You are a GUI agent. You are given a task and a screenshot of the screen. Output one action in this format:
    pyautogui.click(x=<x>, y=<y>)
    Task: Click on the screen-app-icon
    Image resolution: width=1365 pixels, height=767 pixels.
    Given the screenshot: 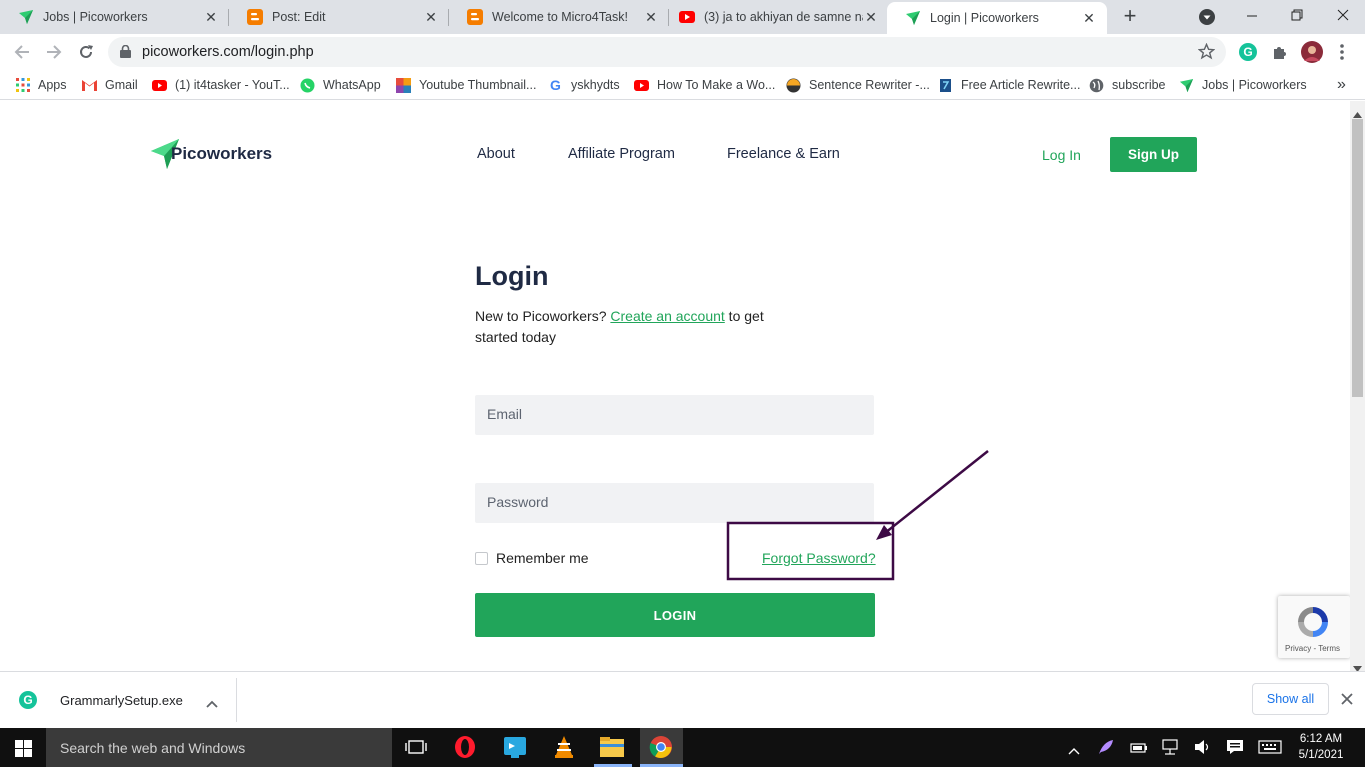 What is the action you would take?
    pyautogui.click(x=515, y=747)
    